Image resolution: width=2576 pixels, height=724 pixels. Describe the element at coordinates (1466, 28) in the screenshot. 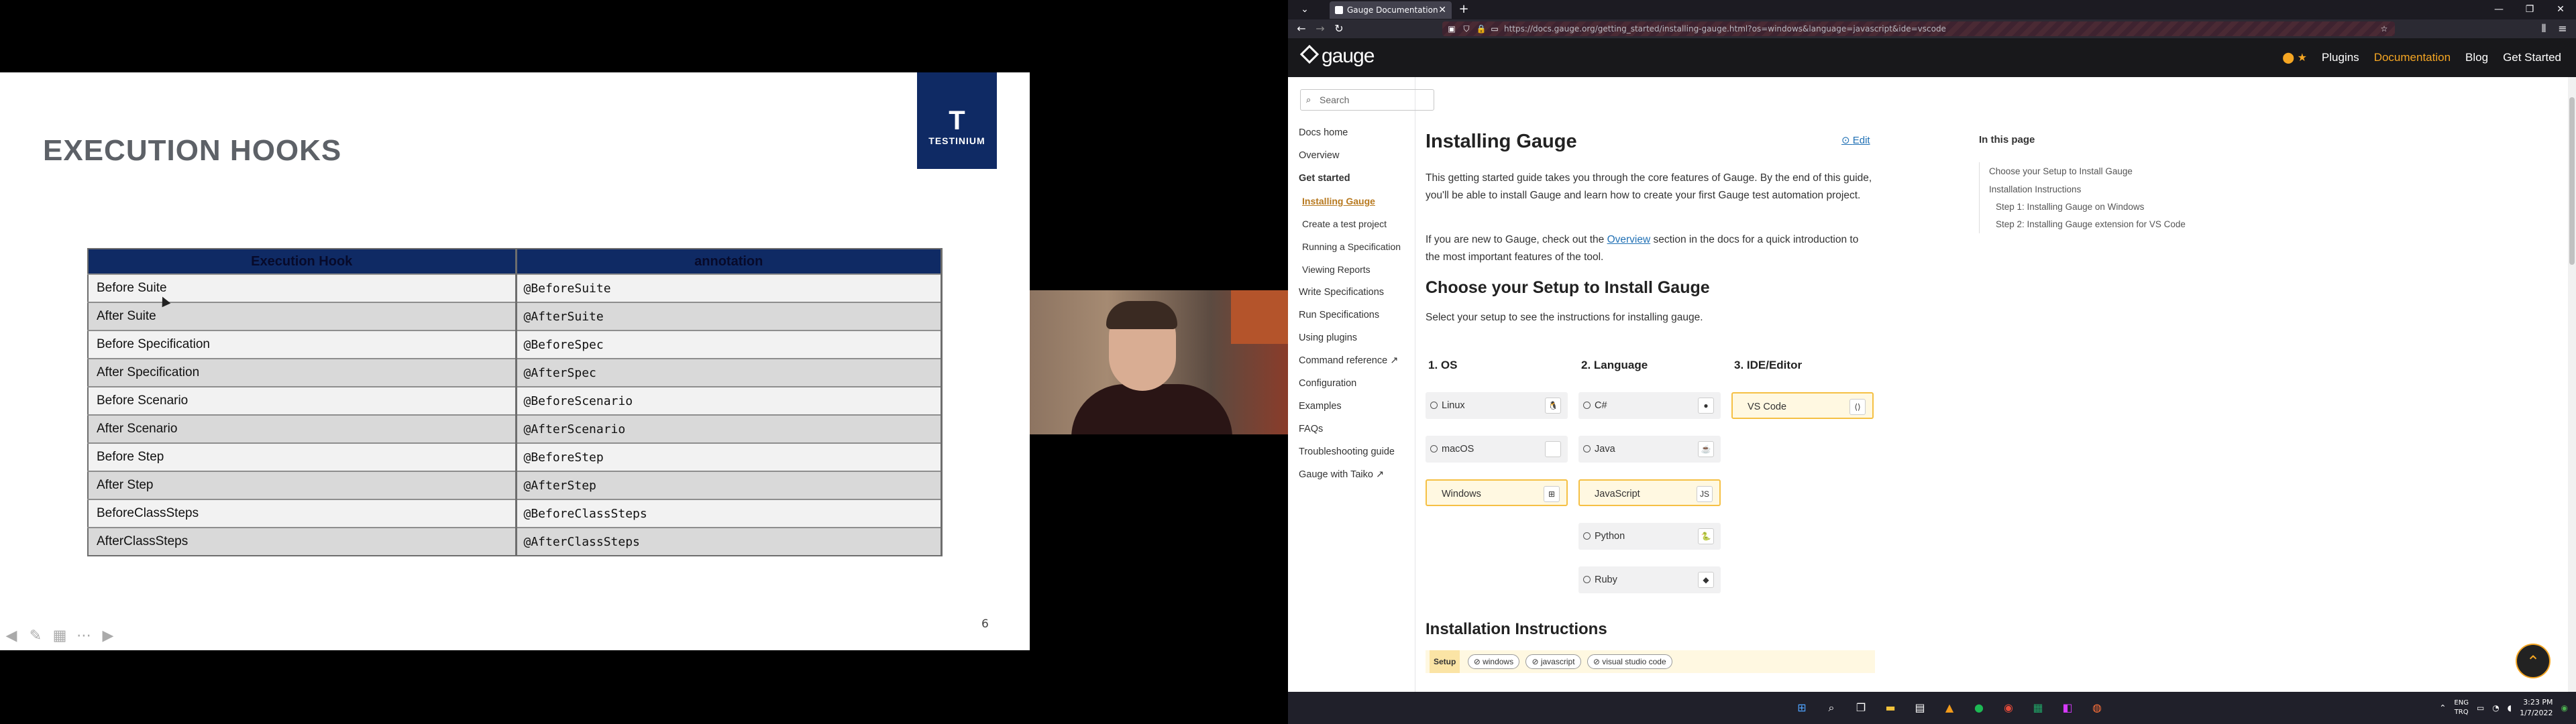

I see `shield-icon: ⛉` at that location.